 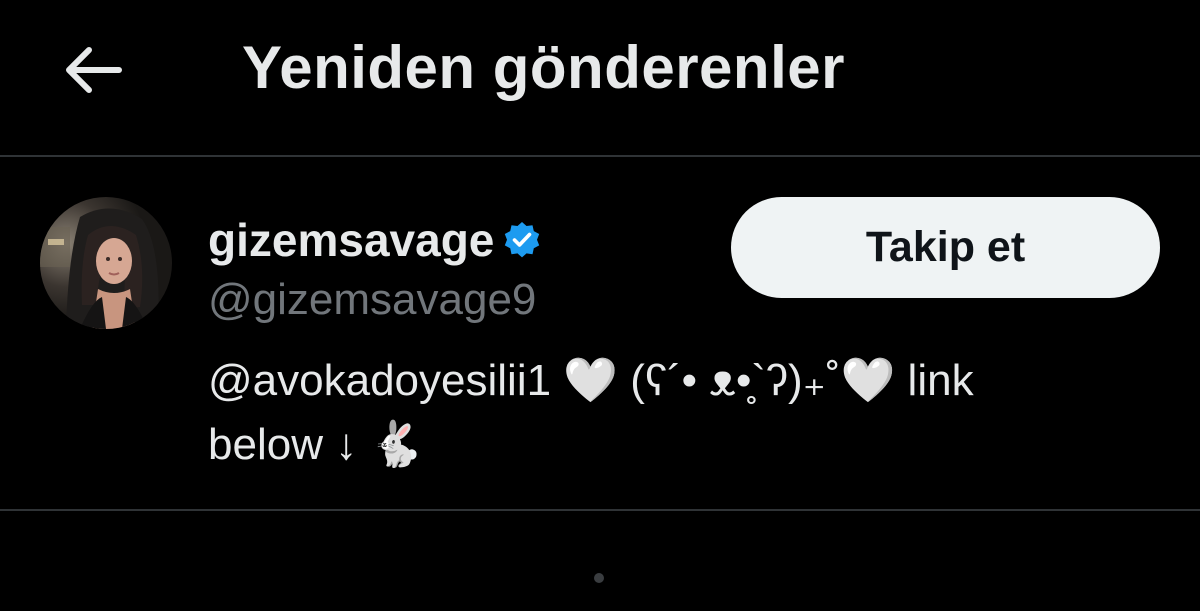 I want to click on bio-line-2: below ↓ 🐇, so click(x=316, y=444).